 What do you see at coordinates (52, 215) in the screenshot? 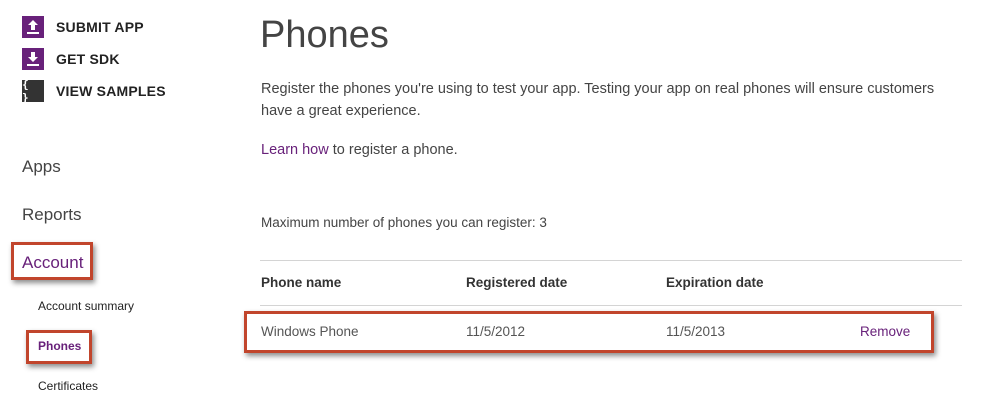
I see `nav-reports: Reports` at bounding box center [52, 215].